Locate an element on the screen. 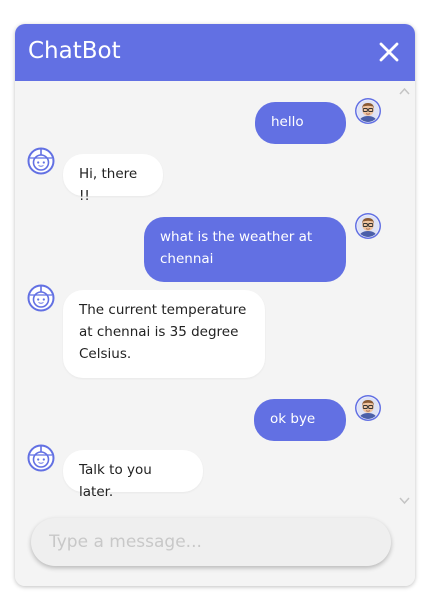  bot-message-bubble: Hi, there !! is located at coordinates (113, 179).